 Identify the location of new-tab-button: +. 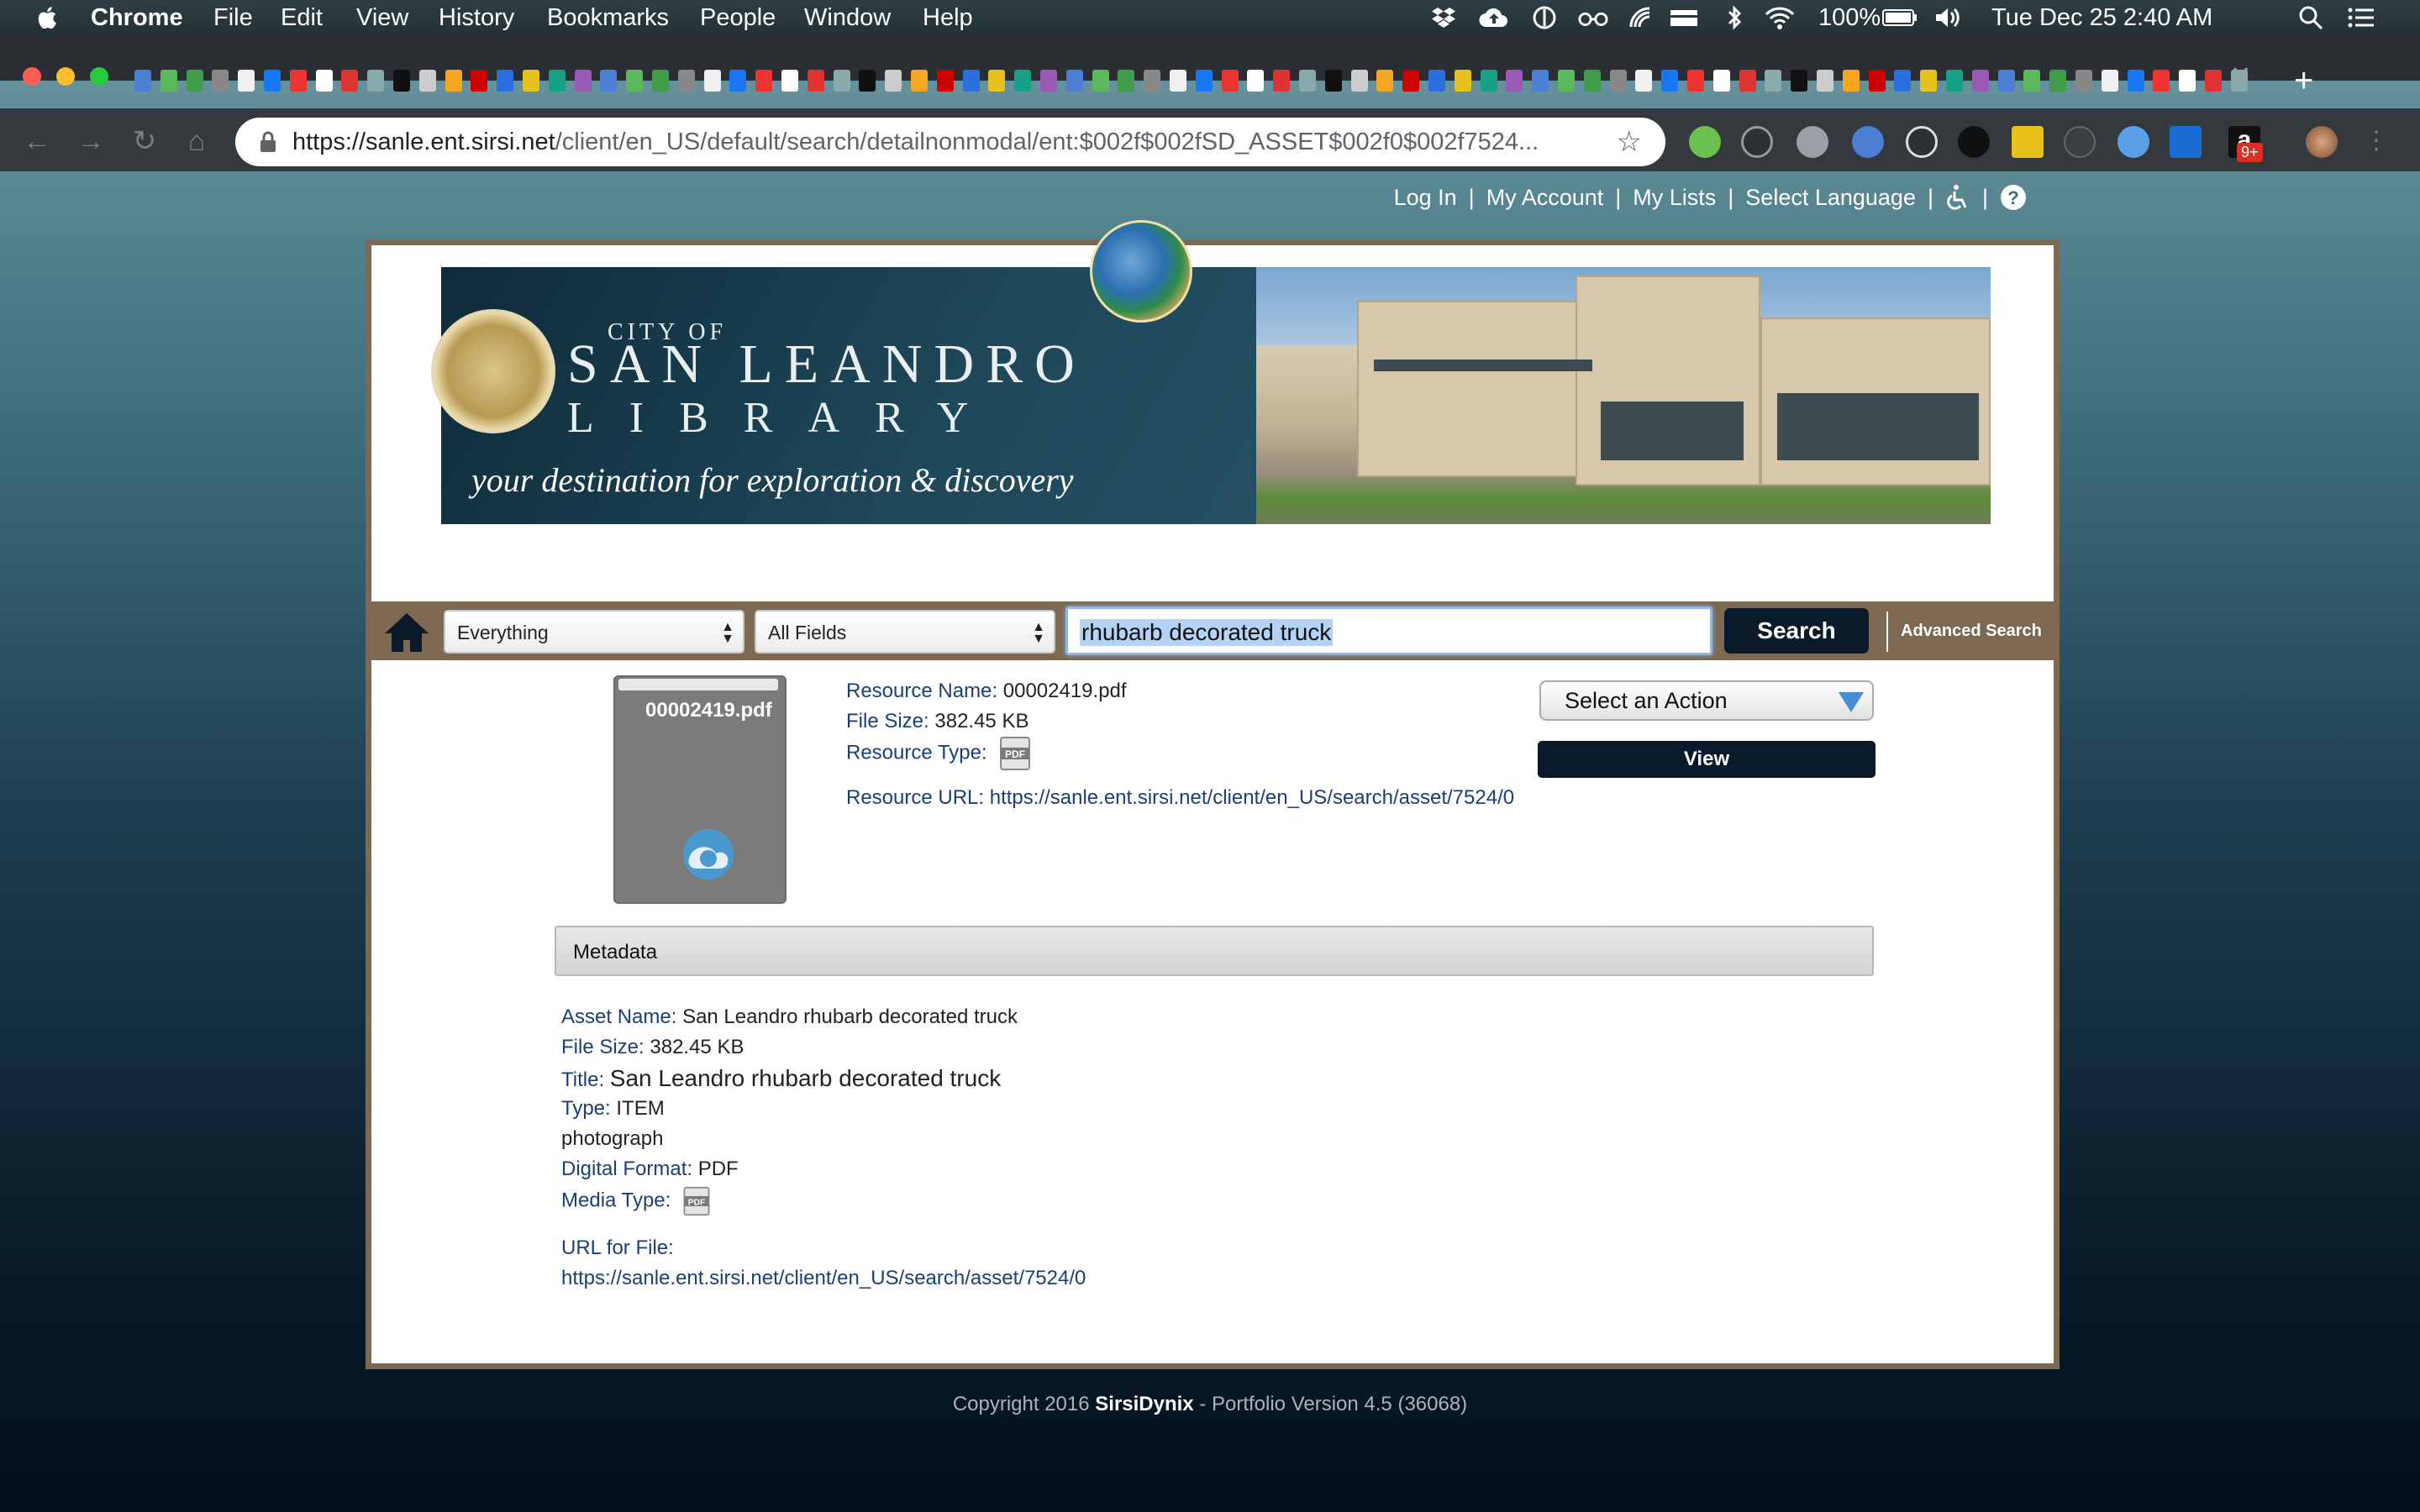
(2303, 80).